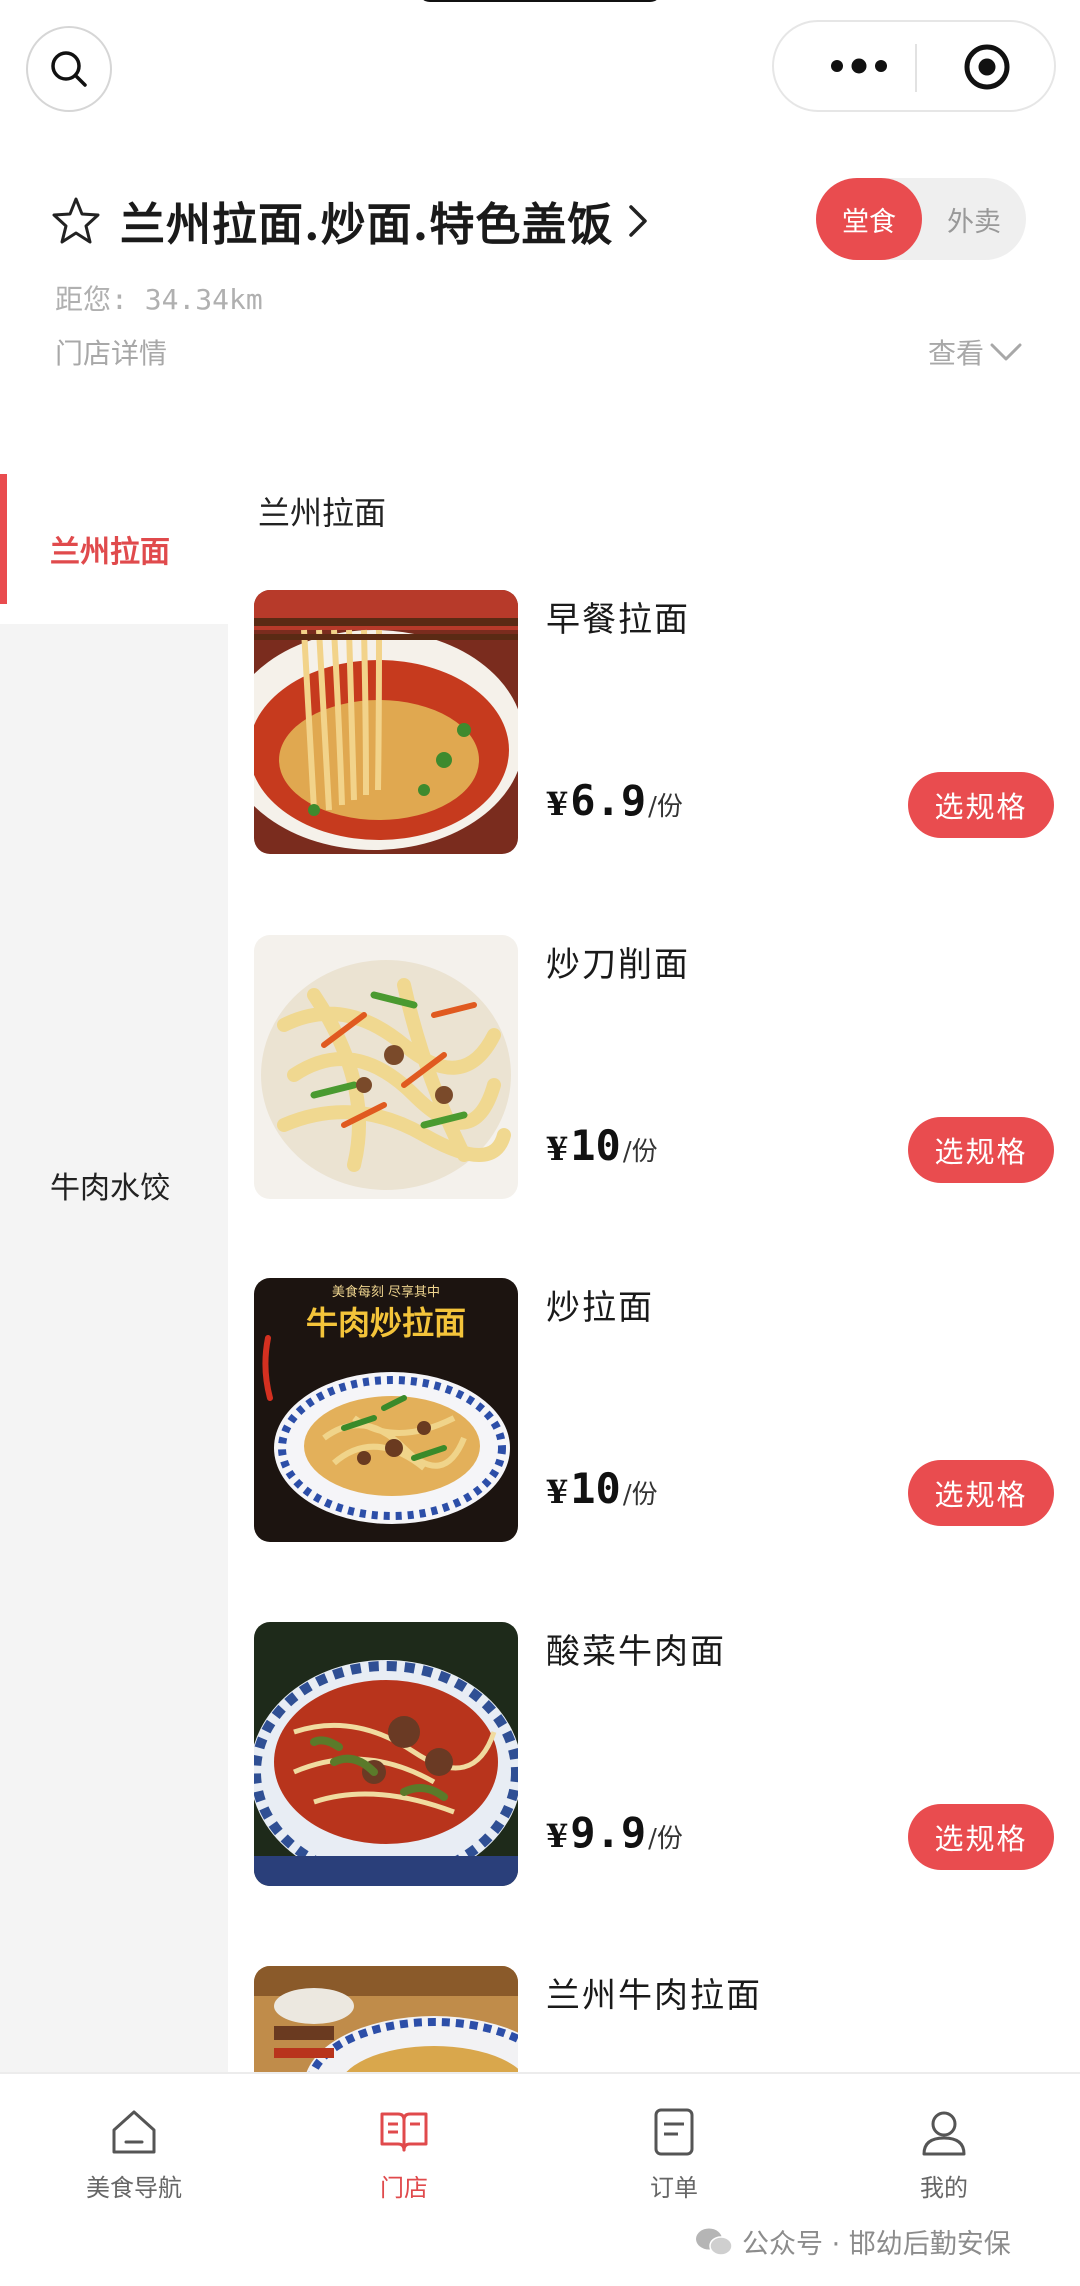  I want to click on view-more-button: 查看, so click(976, 352).